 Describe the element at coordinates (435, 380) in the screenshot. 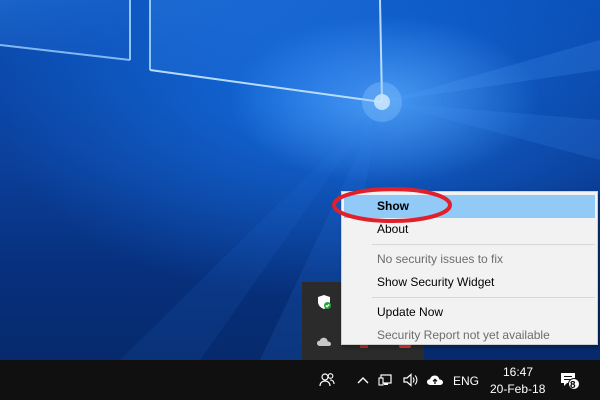

I see `onedrive-icon` at that location.